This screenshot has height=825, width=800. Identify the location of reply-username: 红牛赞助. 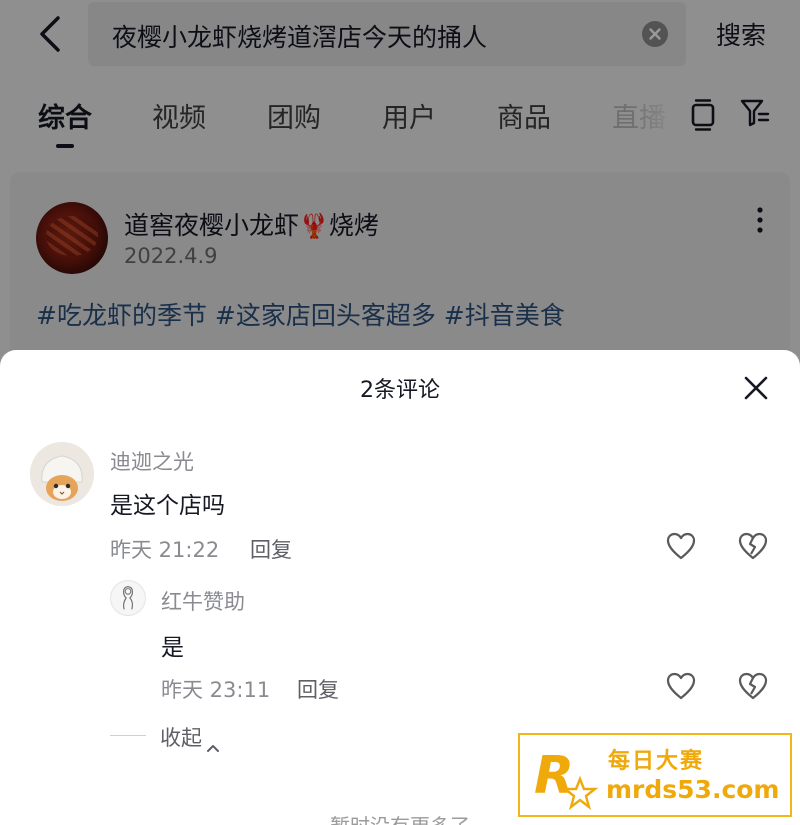
(203, 601).